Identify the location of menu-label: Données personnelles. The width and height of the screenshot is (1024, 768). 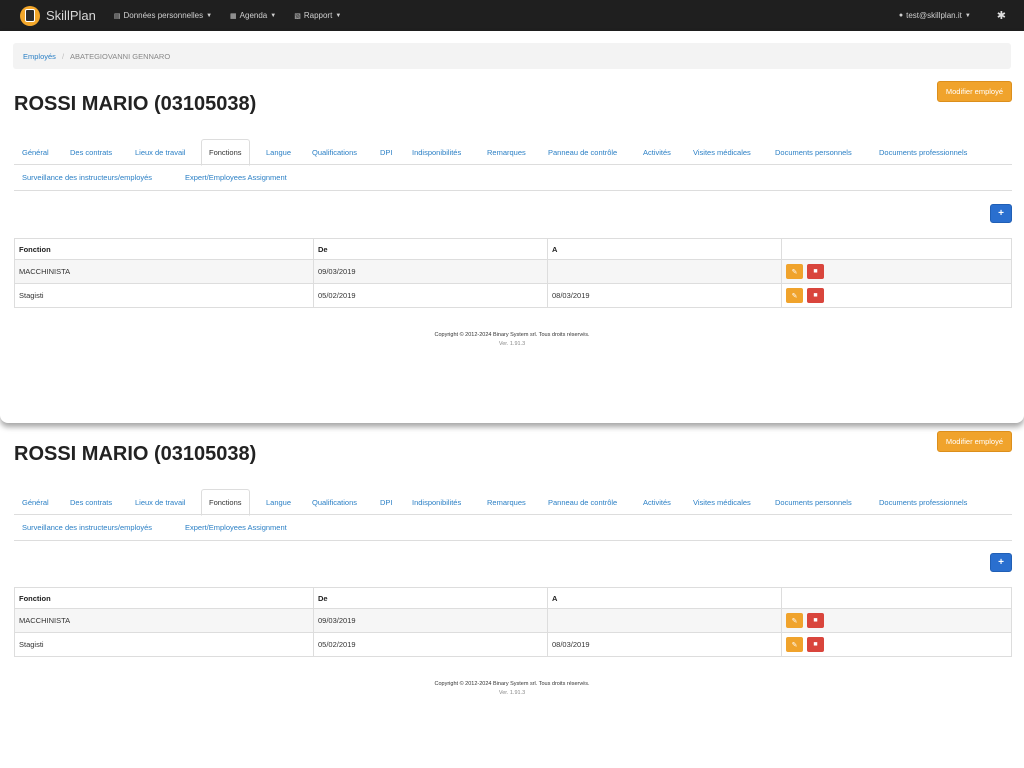
(163, 15).